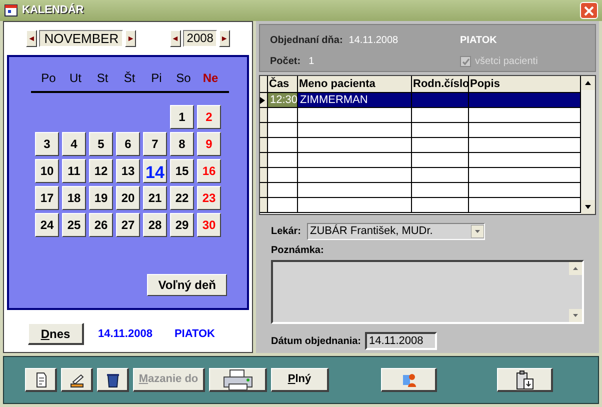 The height and width of the screenshot is (407, 602). What do you see at coordinates (101, 171) in the screenshot?
I see `day-button: 12` at bounding box center [101, 171].